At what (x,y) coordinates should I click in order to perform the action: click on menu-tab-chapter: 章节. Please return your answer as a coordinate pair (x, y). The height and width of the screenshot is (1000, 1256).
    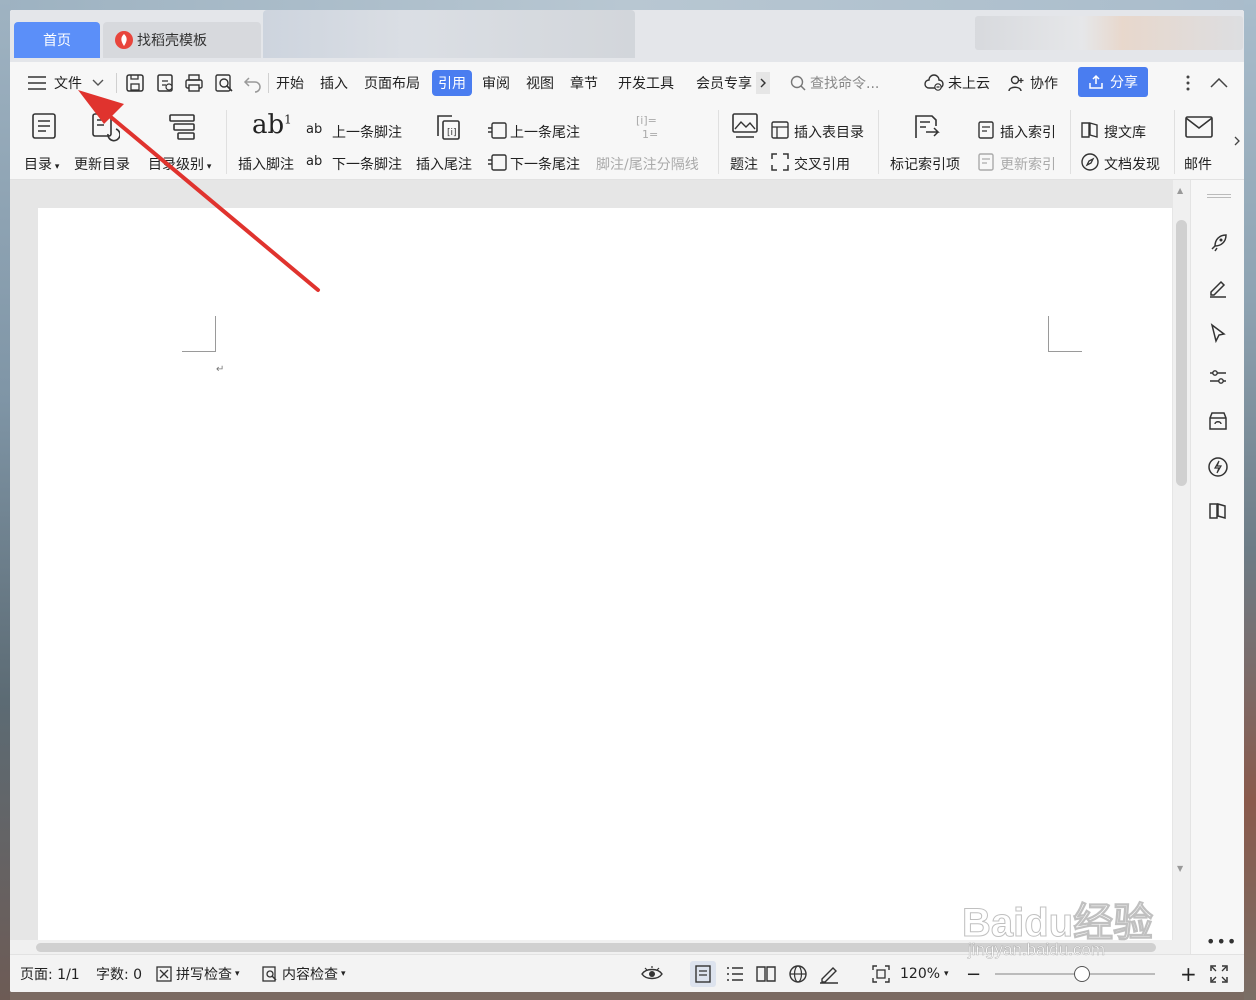
    Looking at the image, I should click on (584, 83).